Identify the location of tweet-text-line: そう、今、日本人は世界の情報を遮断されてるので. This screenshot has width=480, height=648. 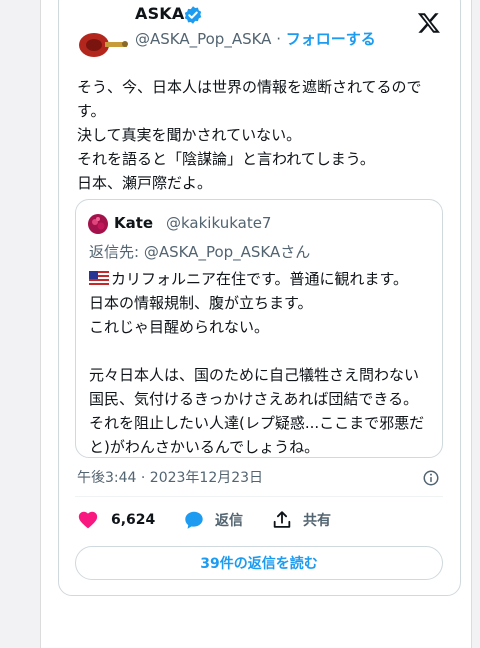
(249, 87).